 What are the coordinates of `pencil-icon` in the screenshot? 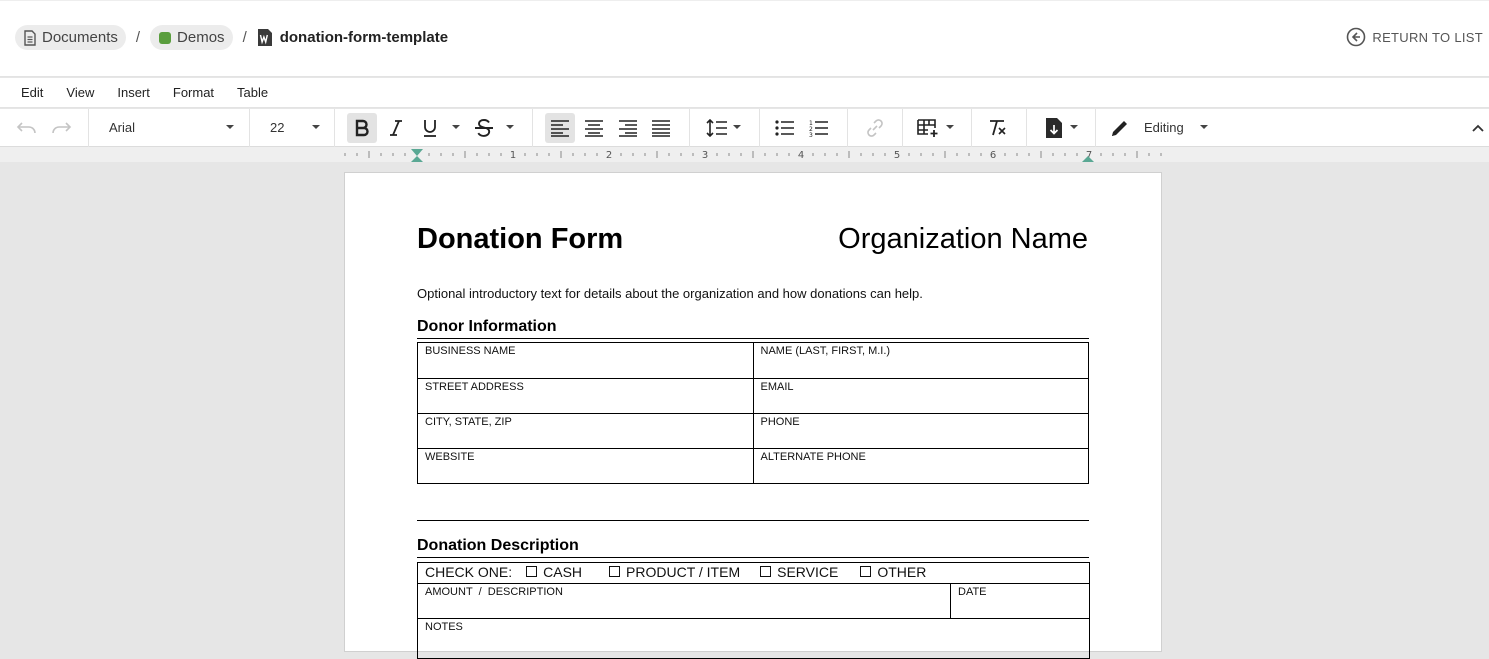 It's located at (1119, 128).